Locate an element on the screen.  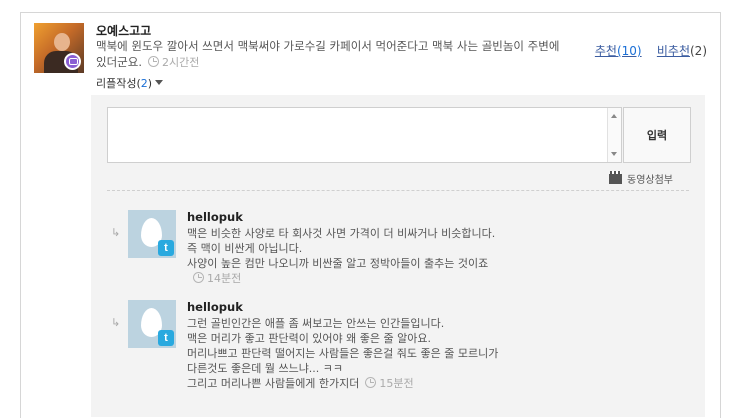
reply-input is located at coordinates (364, 135).